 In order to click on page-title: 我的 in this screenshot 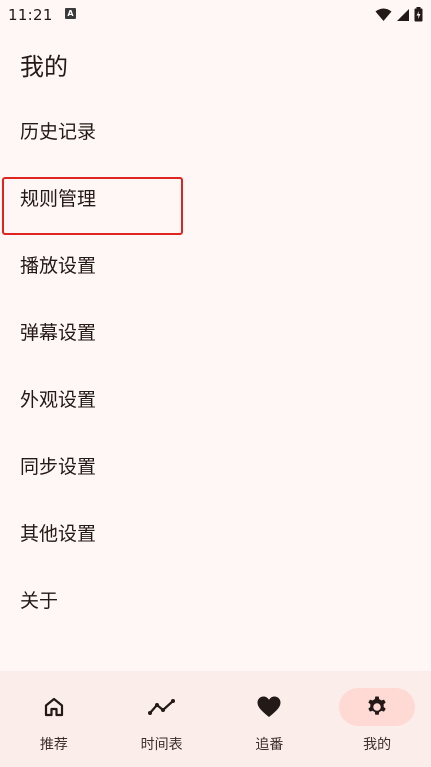, I will do `click(44, 67)`.